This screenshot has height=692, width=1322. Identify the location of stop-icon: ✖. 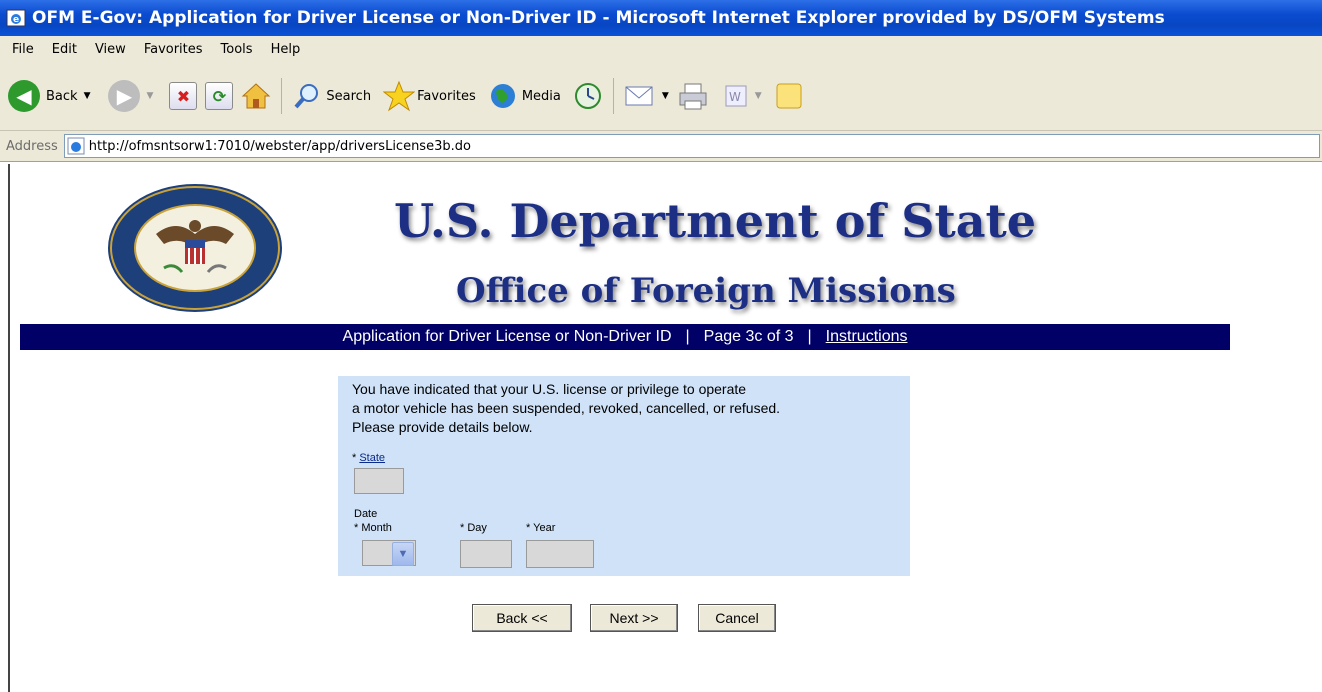
(183, 96).